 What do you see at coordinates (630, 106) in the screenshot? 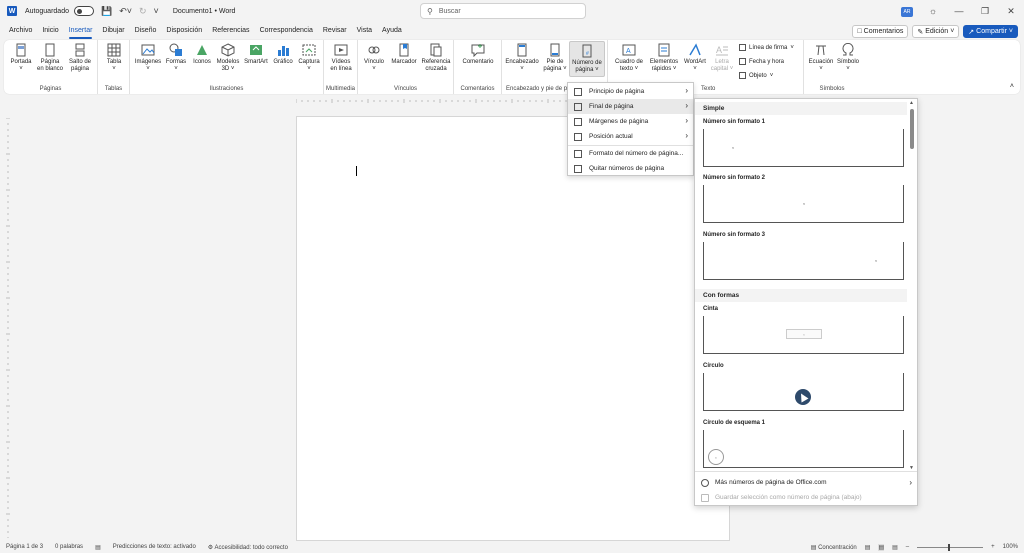
I see `menu-item-bottom-of-page: Final de página ›` at bounding box center [630, 106].